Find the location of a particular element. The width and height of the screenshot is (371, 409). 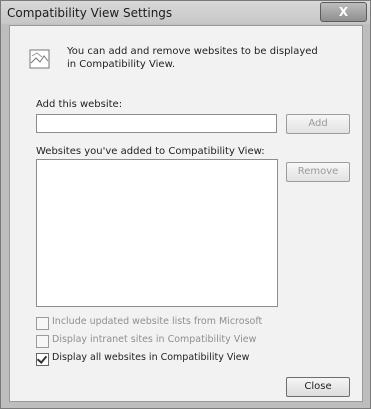

include-updated-lists-checkbox is located at coordinates (42, 323).